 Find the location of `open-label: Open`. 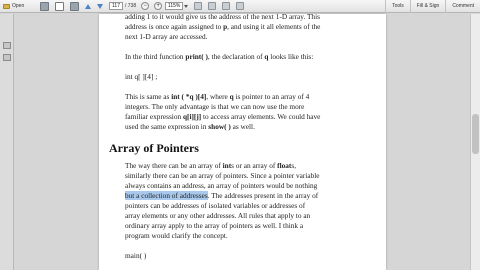

open-label: Open is located at coordinates (18, 6).